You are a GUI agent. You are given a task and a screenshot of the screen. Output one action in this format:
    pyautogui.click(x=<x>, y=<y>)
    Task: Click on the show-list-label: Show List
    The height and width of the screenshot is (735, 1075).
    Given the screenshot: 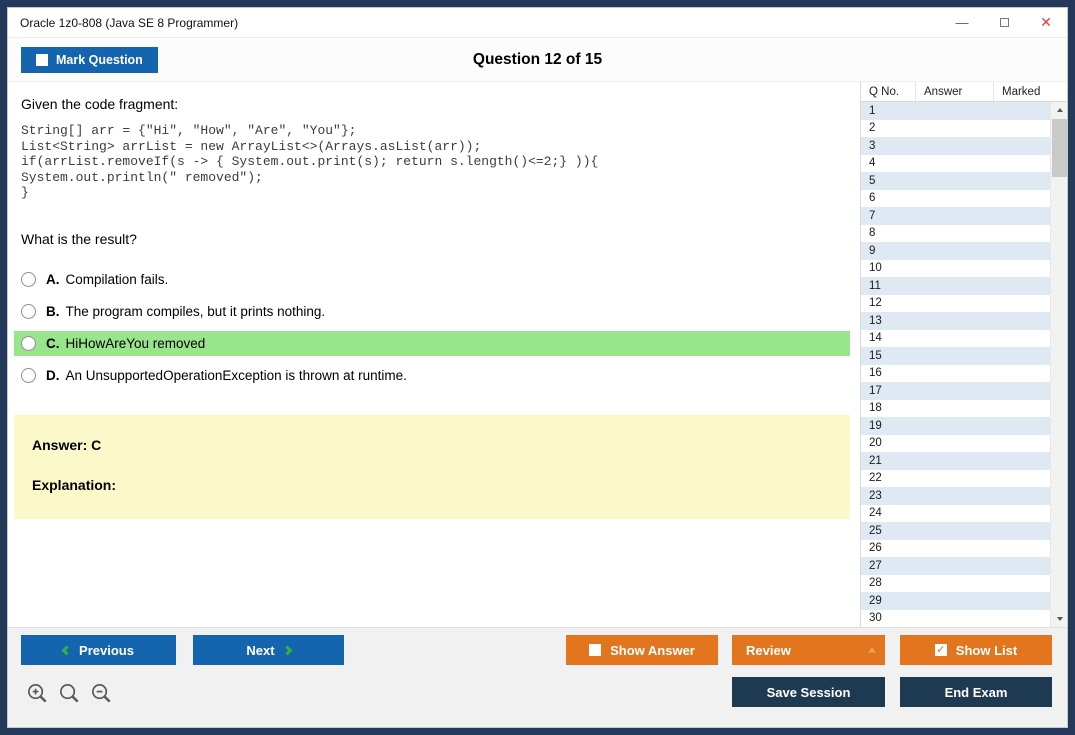 What is the action you would take?
    pyautogui.click(x=986, y=650)
    